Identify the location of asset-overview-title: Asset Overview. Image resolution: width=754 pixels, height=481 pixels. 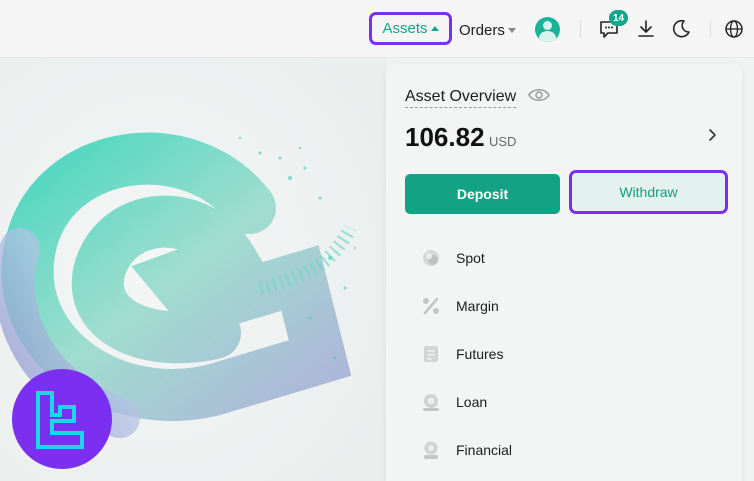
(461, 98).